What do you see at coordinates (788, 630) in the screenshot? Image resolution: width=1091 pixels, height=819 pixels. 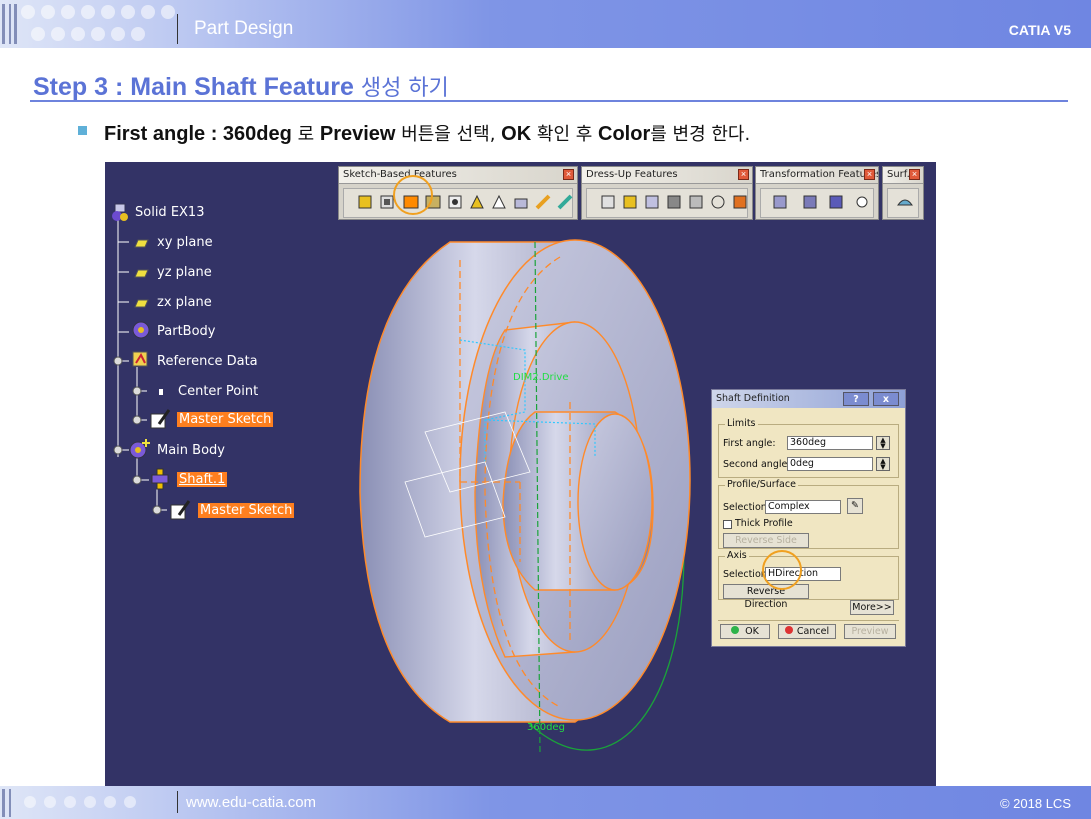 I see `cancel-status-icon` at bounding box center [788, 630].